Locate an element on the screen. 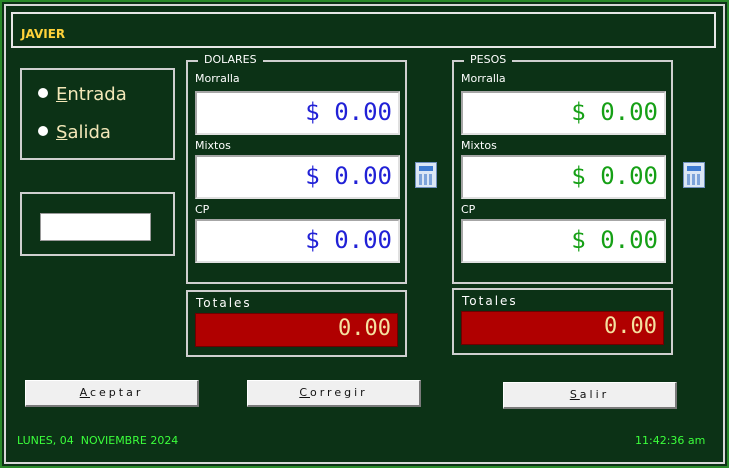  status-time: 11:42:36 am is located at coordinates (670, 440).